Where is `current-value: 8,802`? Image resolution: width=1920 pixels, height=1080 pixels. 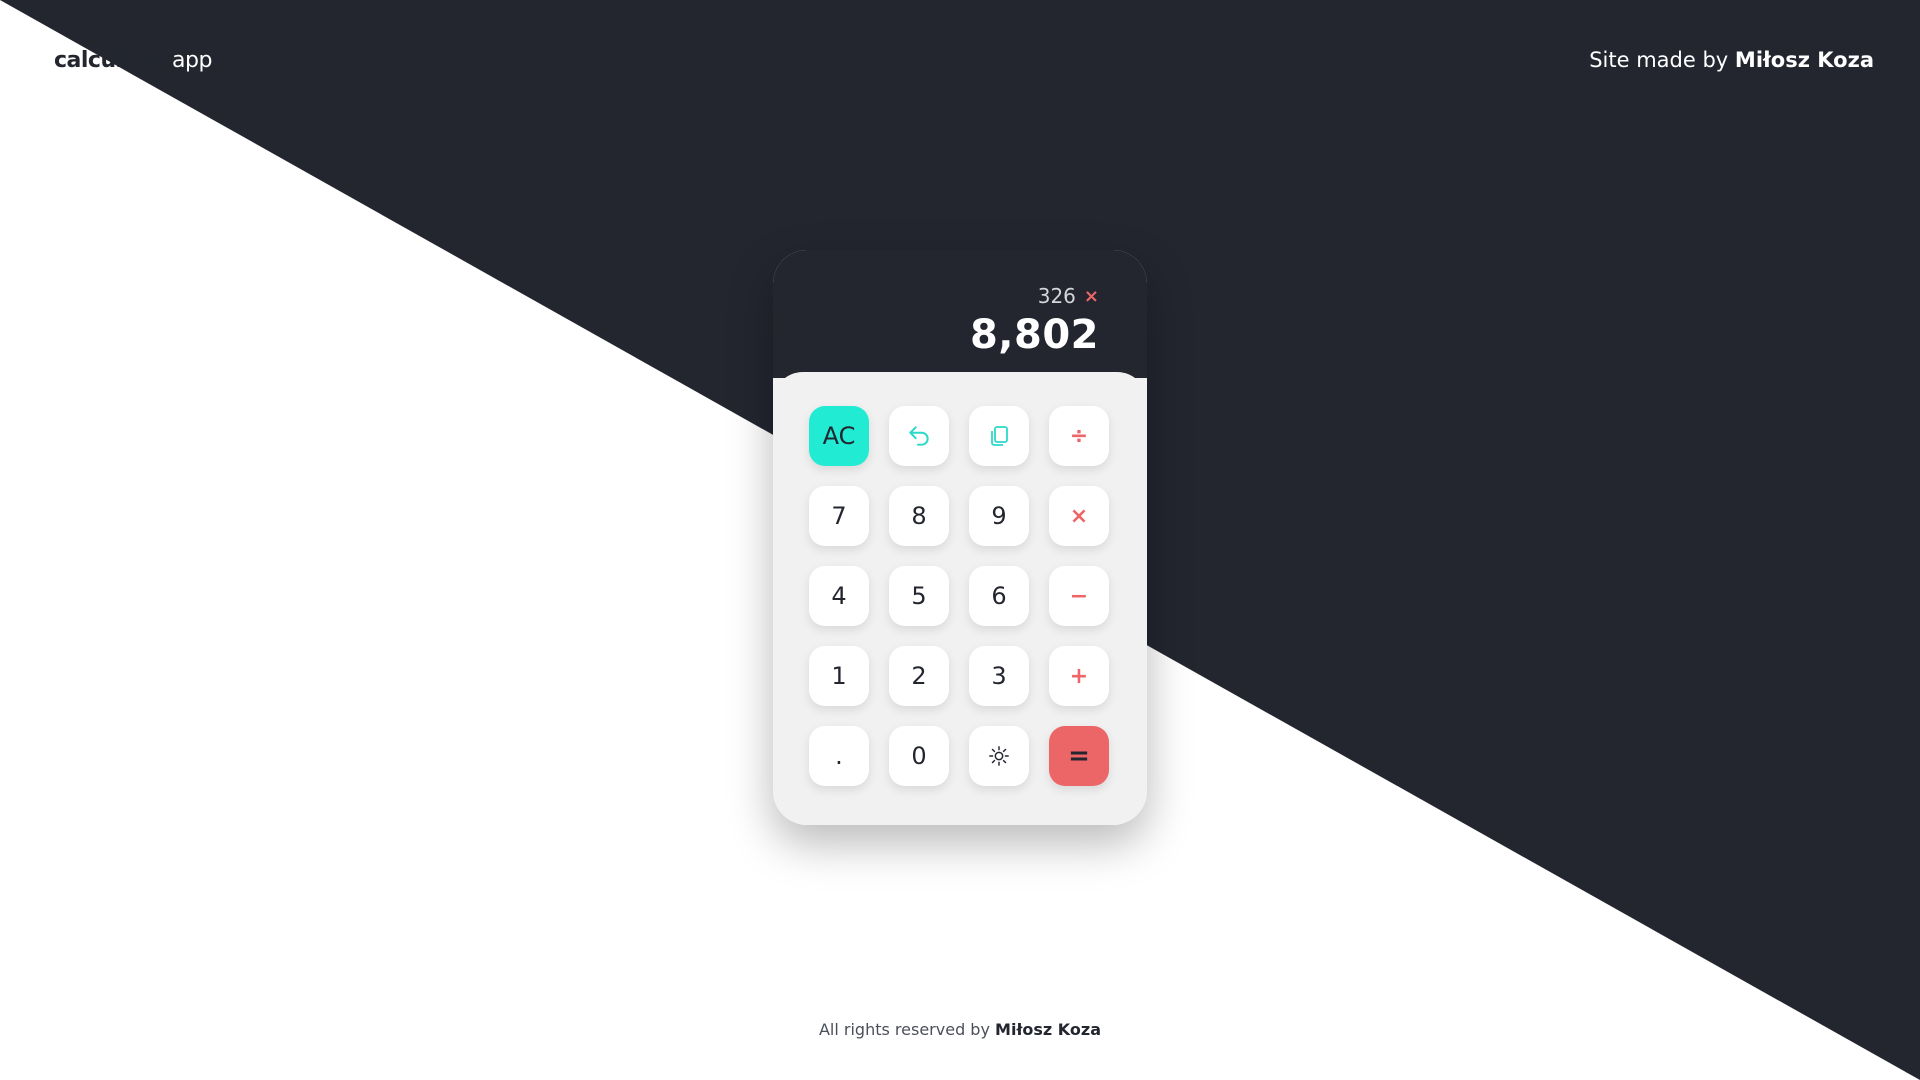
current-value: 8,802 is located at coordinates (1034, 335).